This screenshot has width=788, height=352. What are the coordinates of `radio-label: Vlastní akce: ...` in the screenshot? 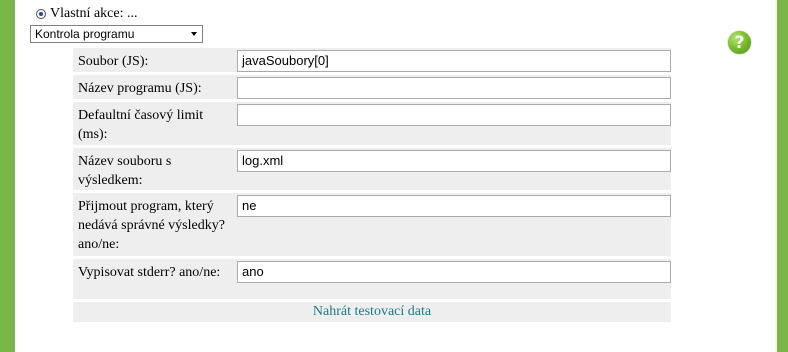 It's located at (94, 13).